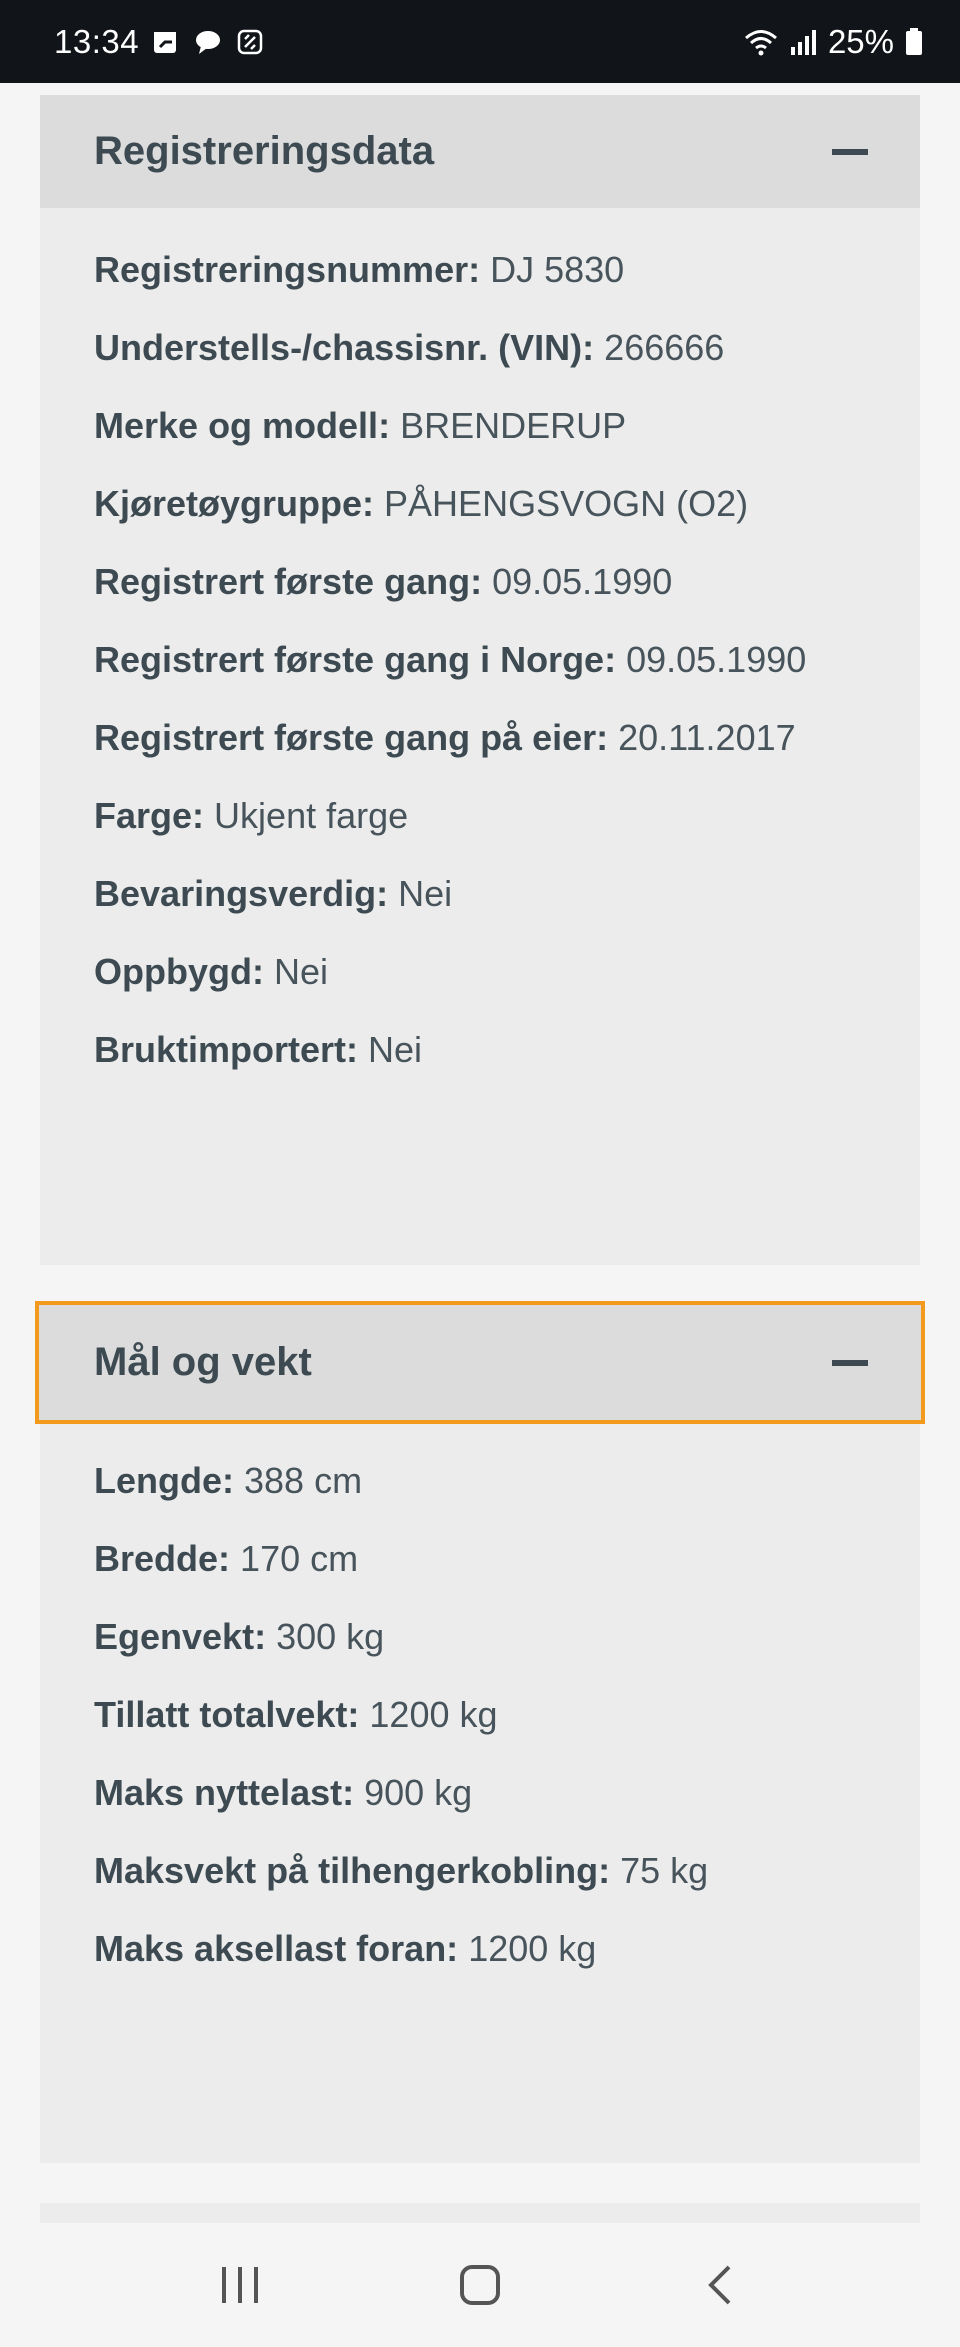  Describe the element at coordinates (180, 1636) in the screenshot. I see `field-label: Egenvekt:` at that location.